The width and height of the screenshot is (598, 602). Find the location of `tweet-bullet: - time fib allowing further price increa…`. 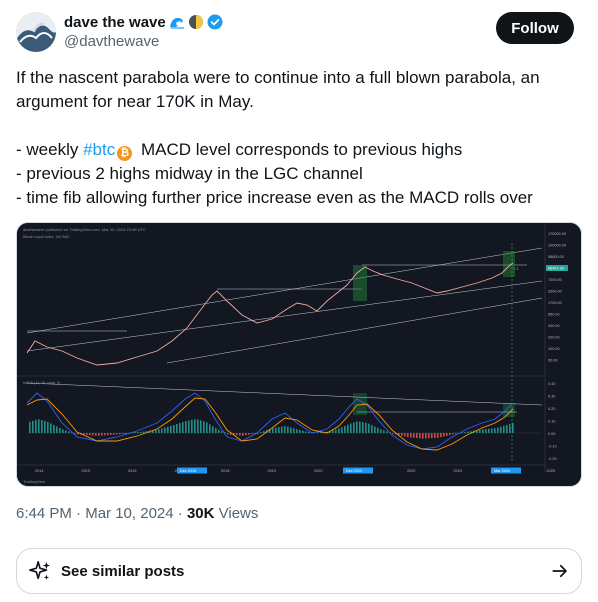

tweet-bullet: - time fib allowing further price increa… is located at coordinates (274, 197).